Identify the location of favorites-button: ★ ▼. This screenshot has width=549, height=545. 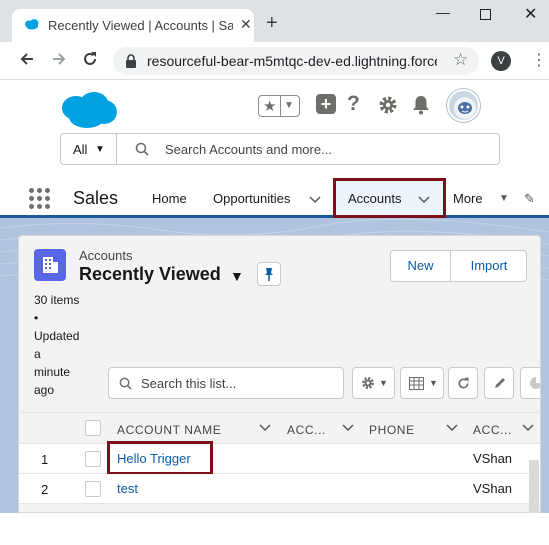
(279, 106).